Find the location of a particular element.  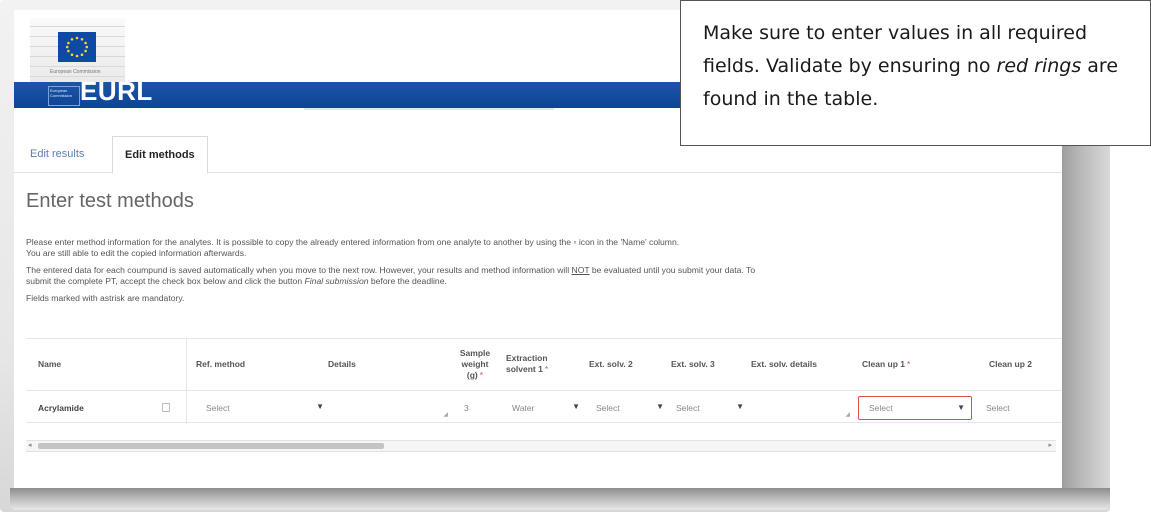

col-header-details: Details is located at coordinates (342, 363).